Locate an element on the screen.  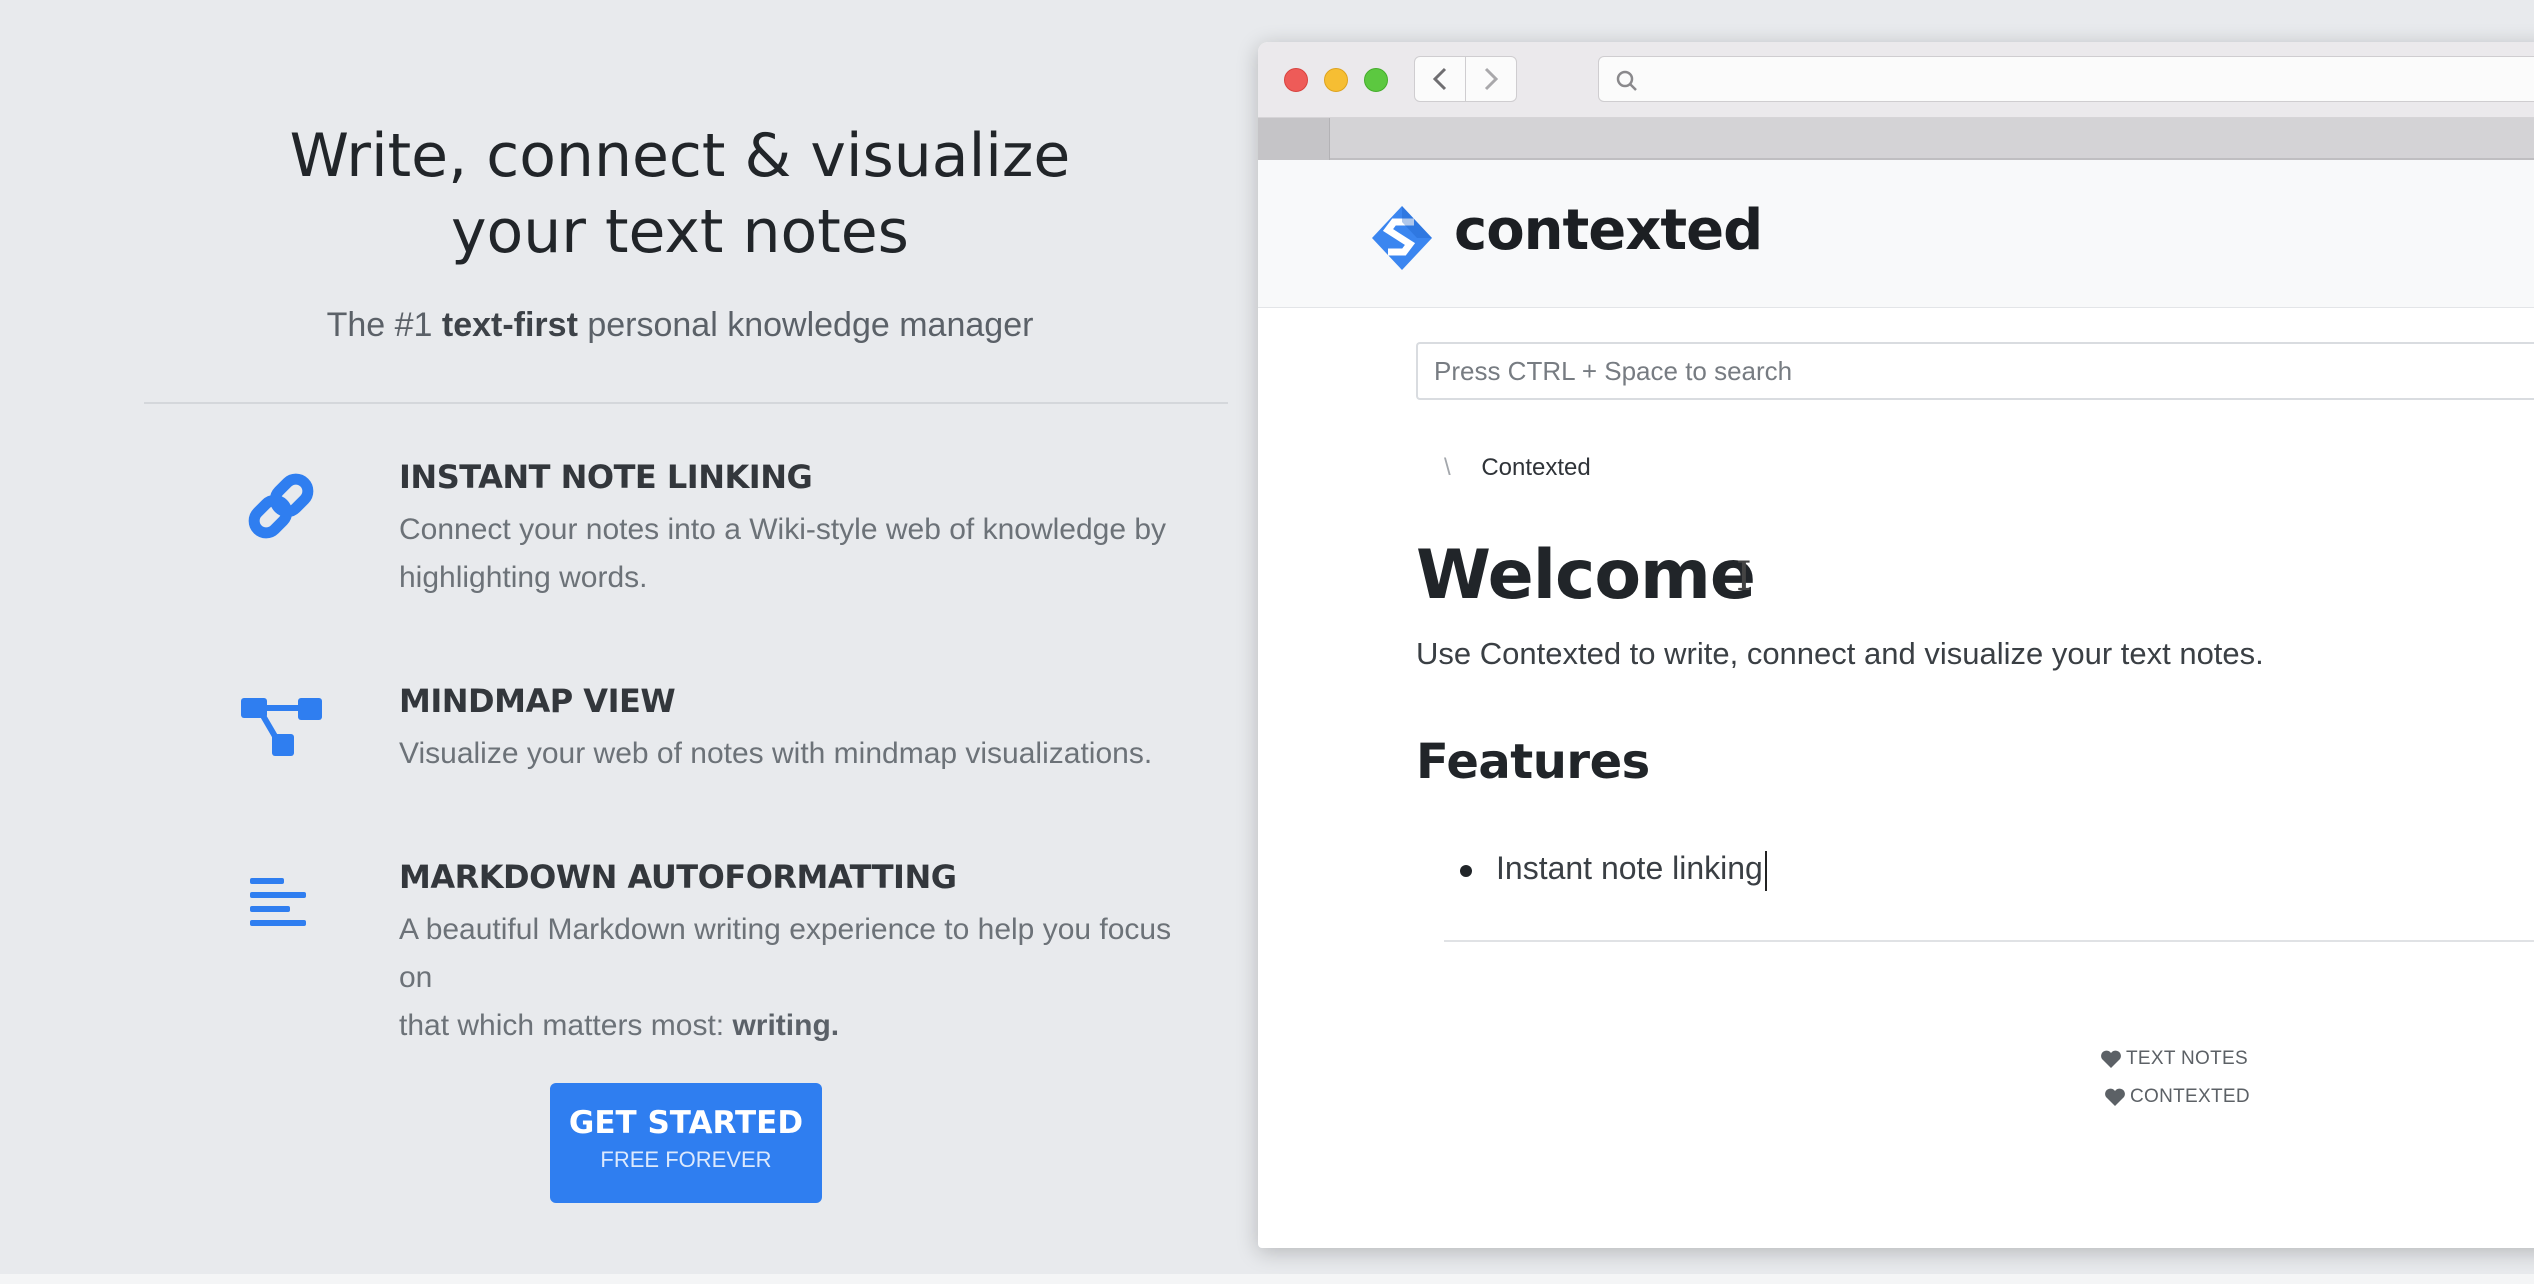
breadcrumb-item: Contexted is located at coordinates (1535, 467).